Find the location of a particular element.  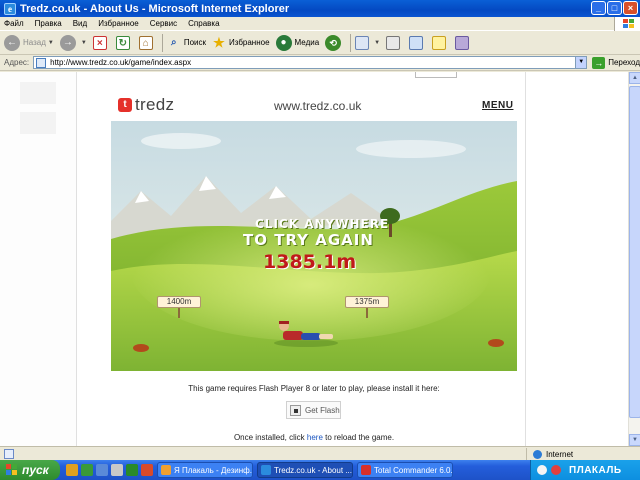

windows-logo-icon is located at coordinates (627, 24).